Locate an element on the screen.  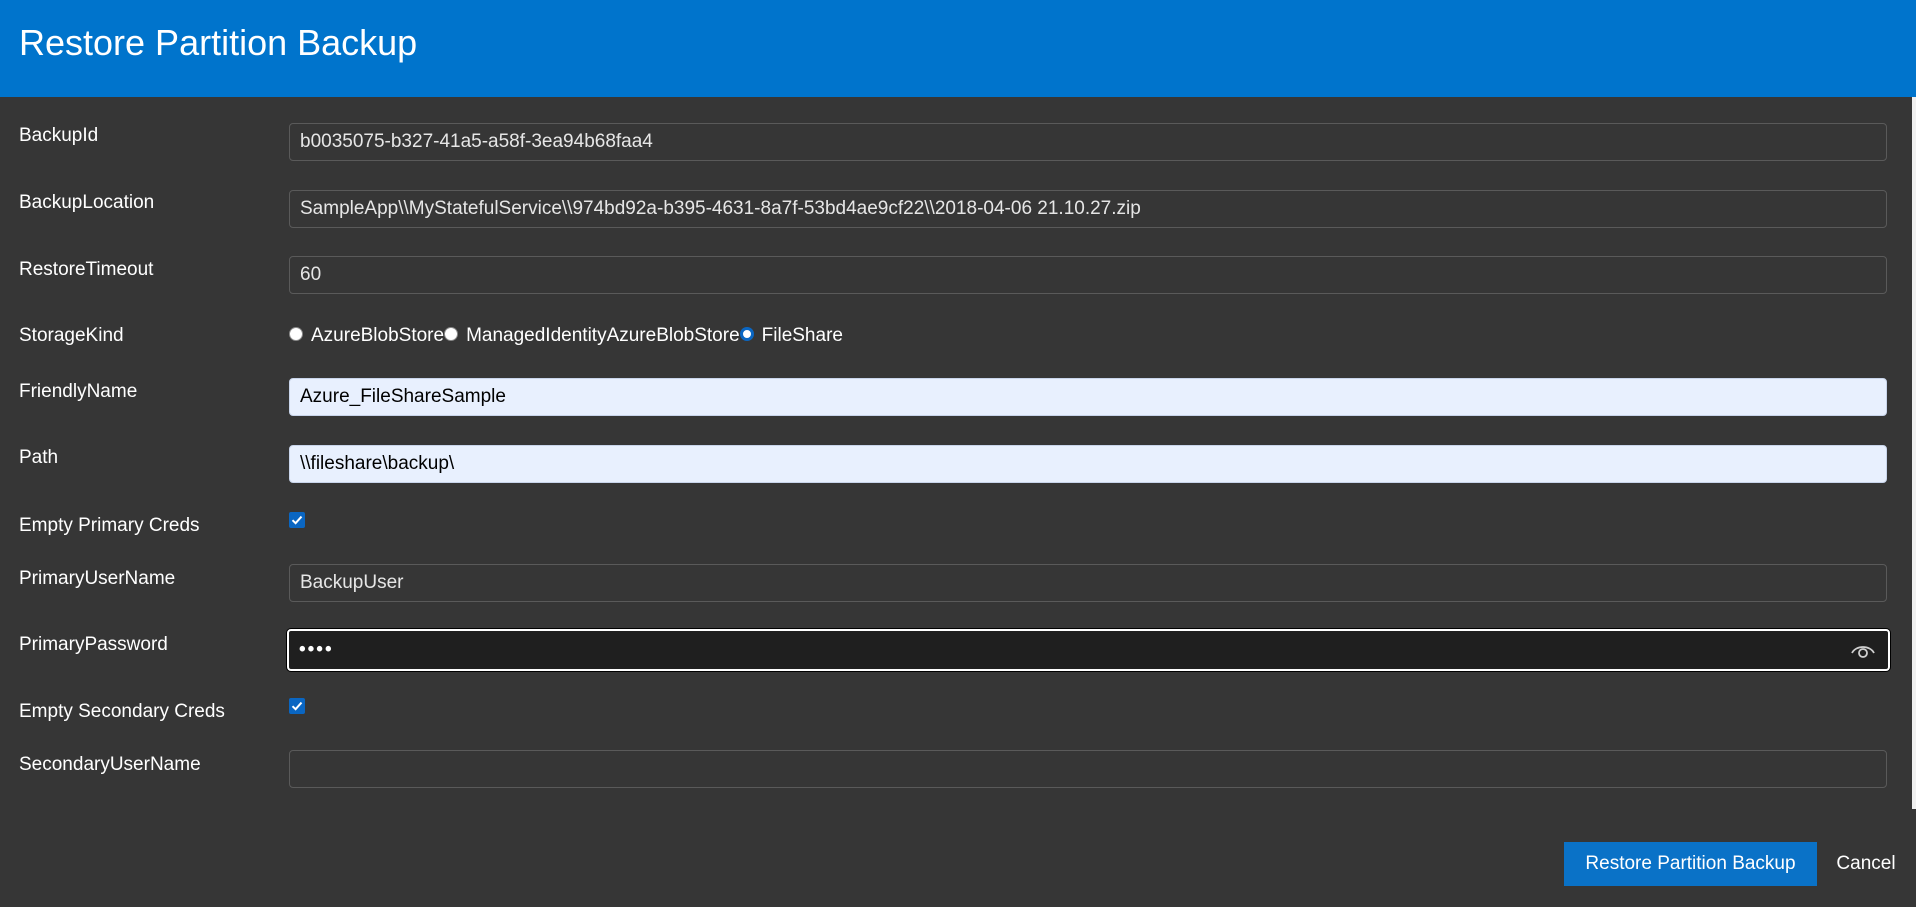
restore-timeout-label: RestoreTimeout is located at coordinates (86, 269).